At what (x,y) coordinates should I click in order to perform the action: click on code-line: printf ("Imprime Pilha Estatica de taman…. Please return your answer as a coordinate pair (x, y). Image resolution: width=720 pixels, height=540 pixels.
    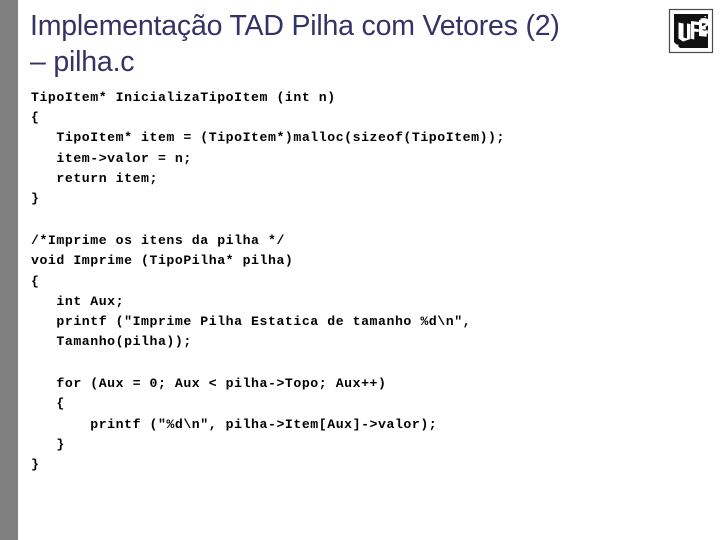
    Looking at the image, I should click on (251, 321).